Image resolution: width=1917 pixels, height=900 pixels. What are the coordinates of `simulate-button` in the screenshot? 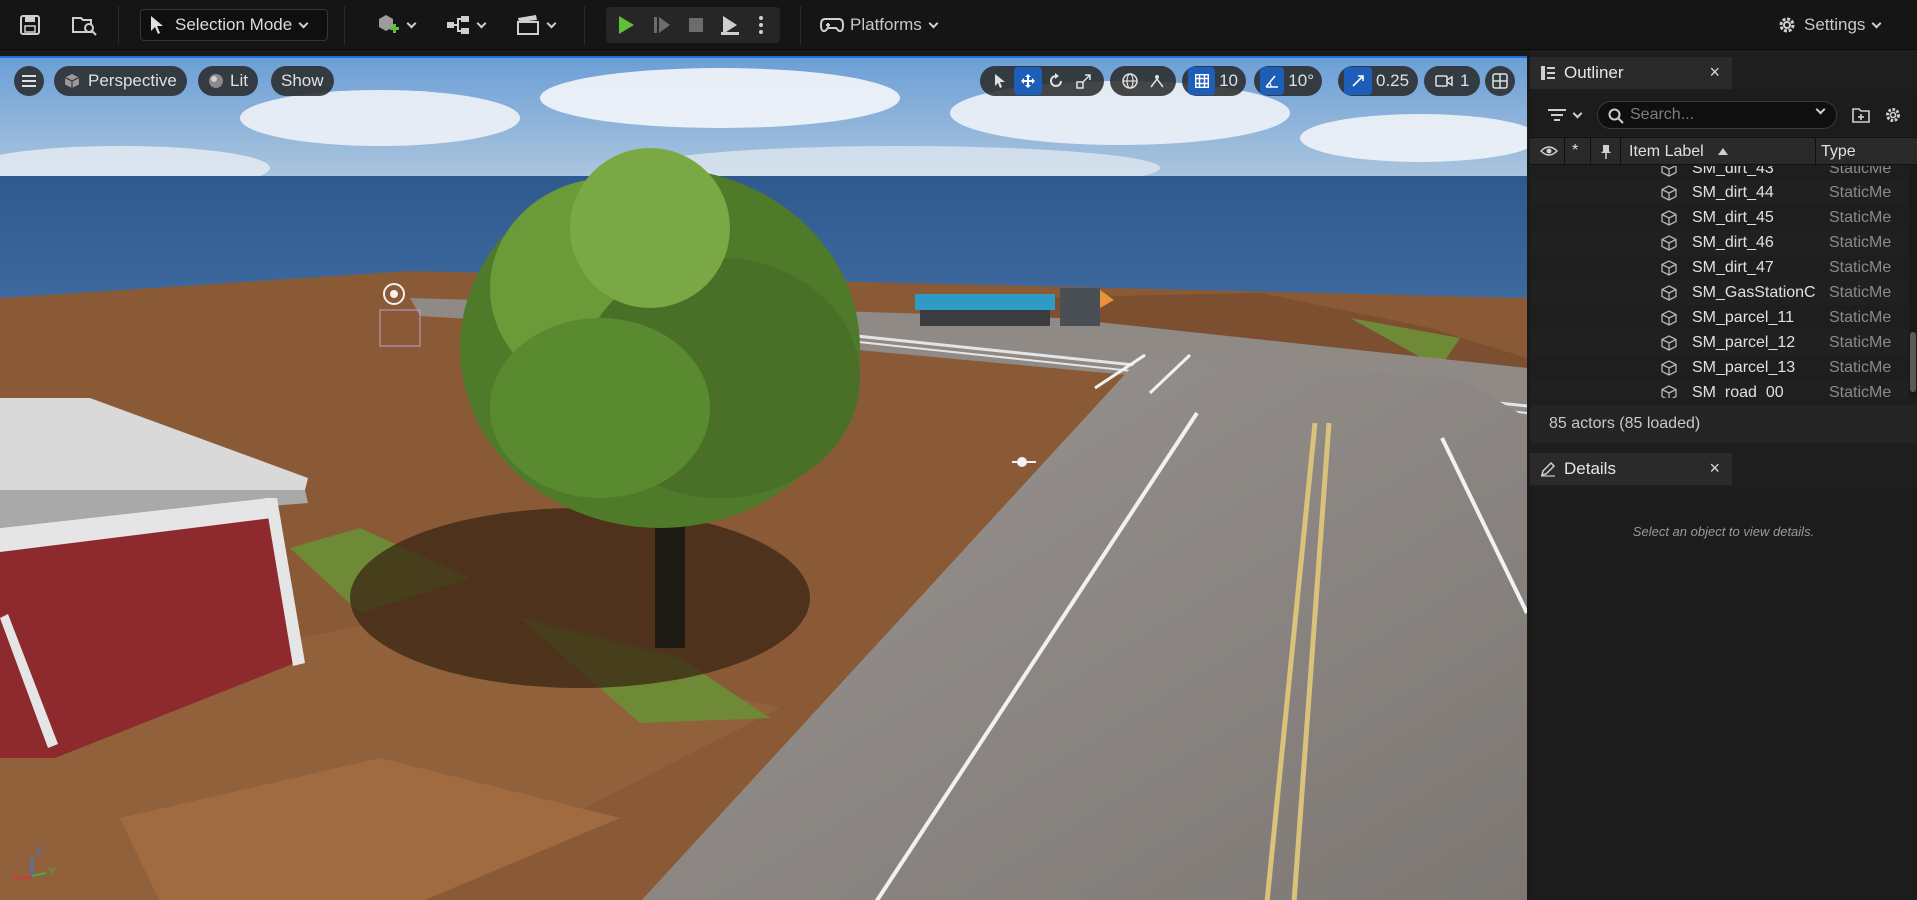 It's located at (662, 25).